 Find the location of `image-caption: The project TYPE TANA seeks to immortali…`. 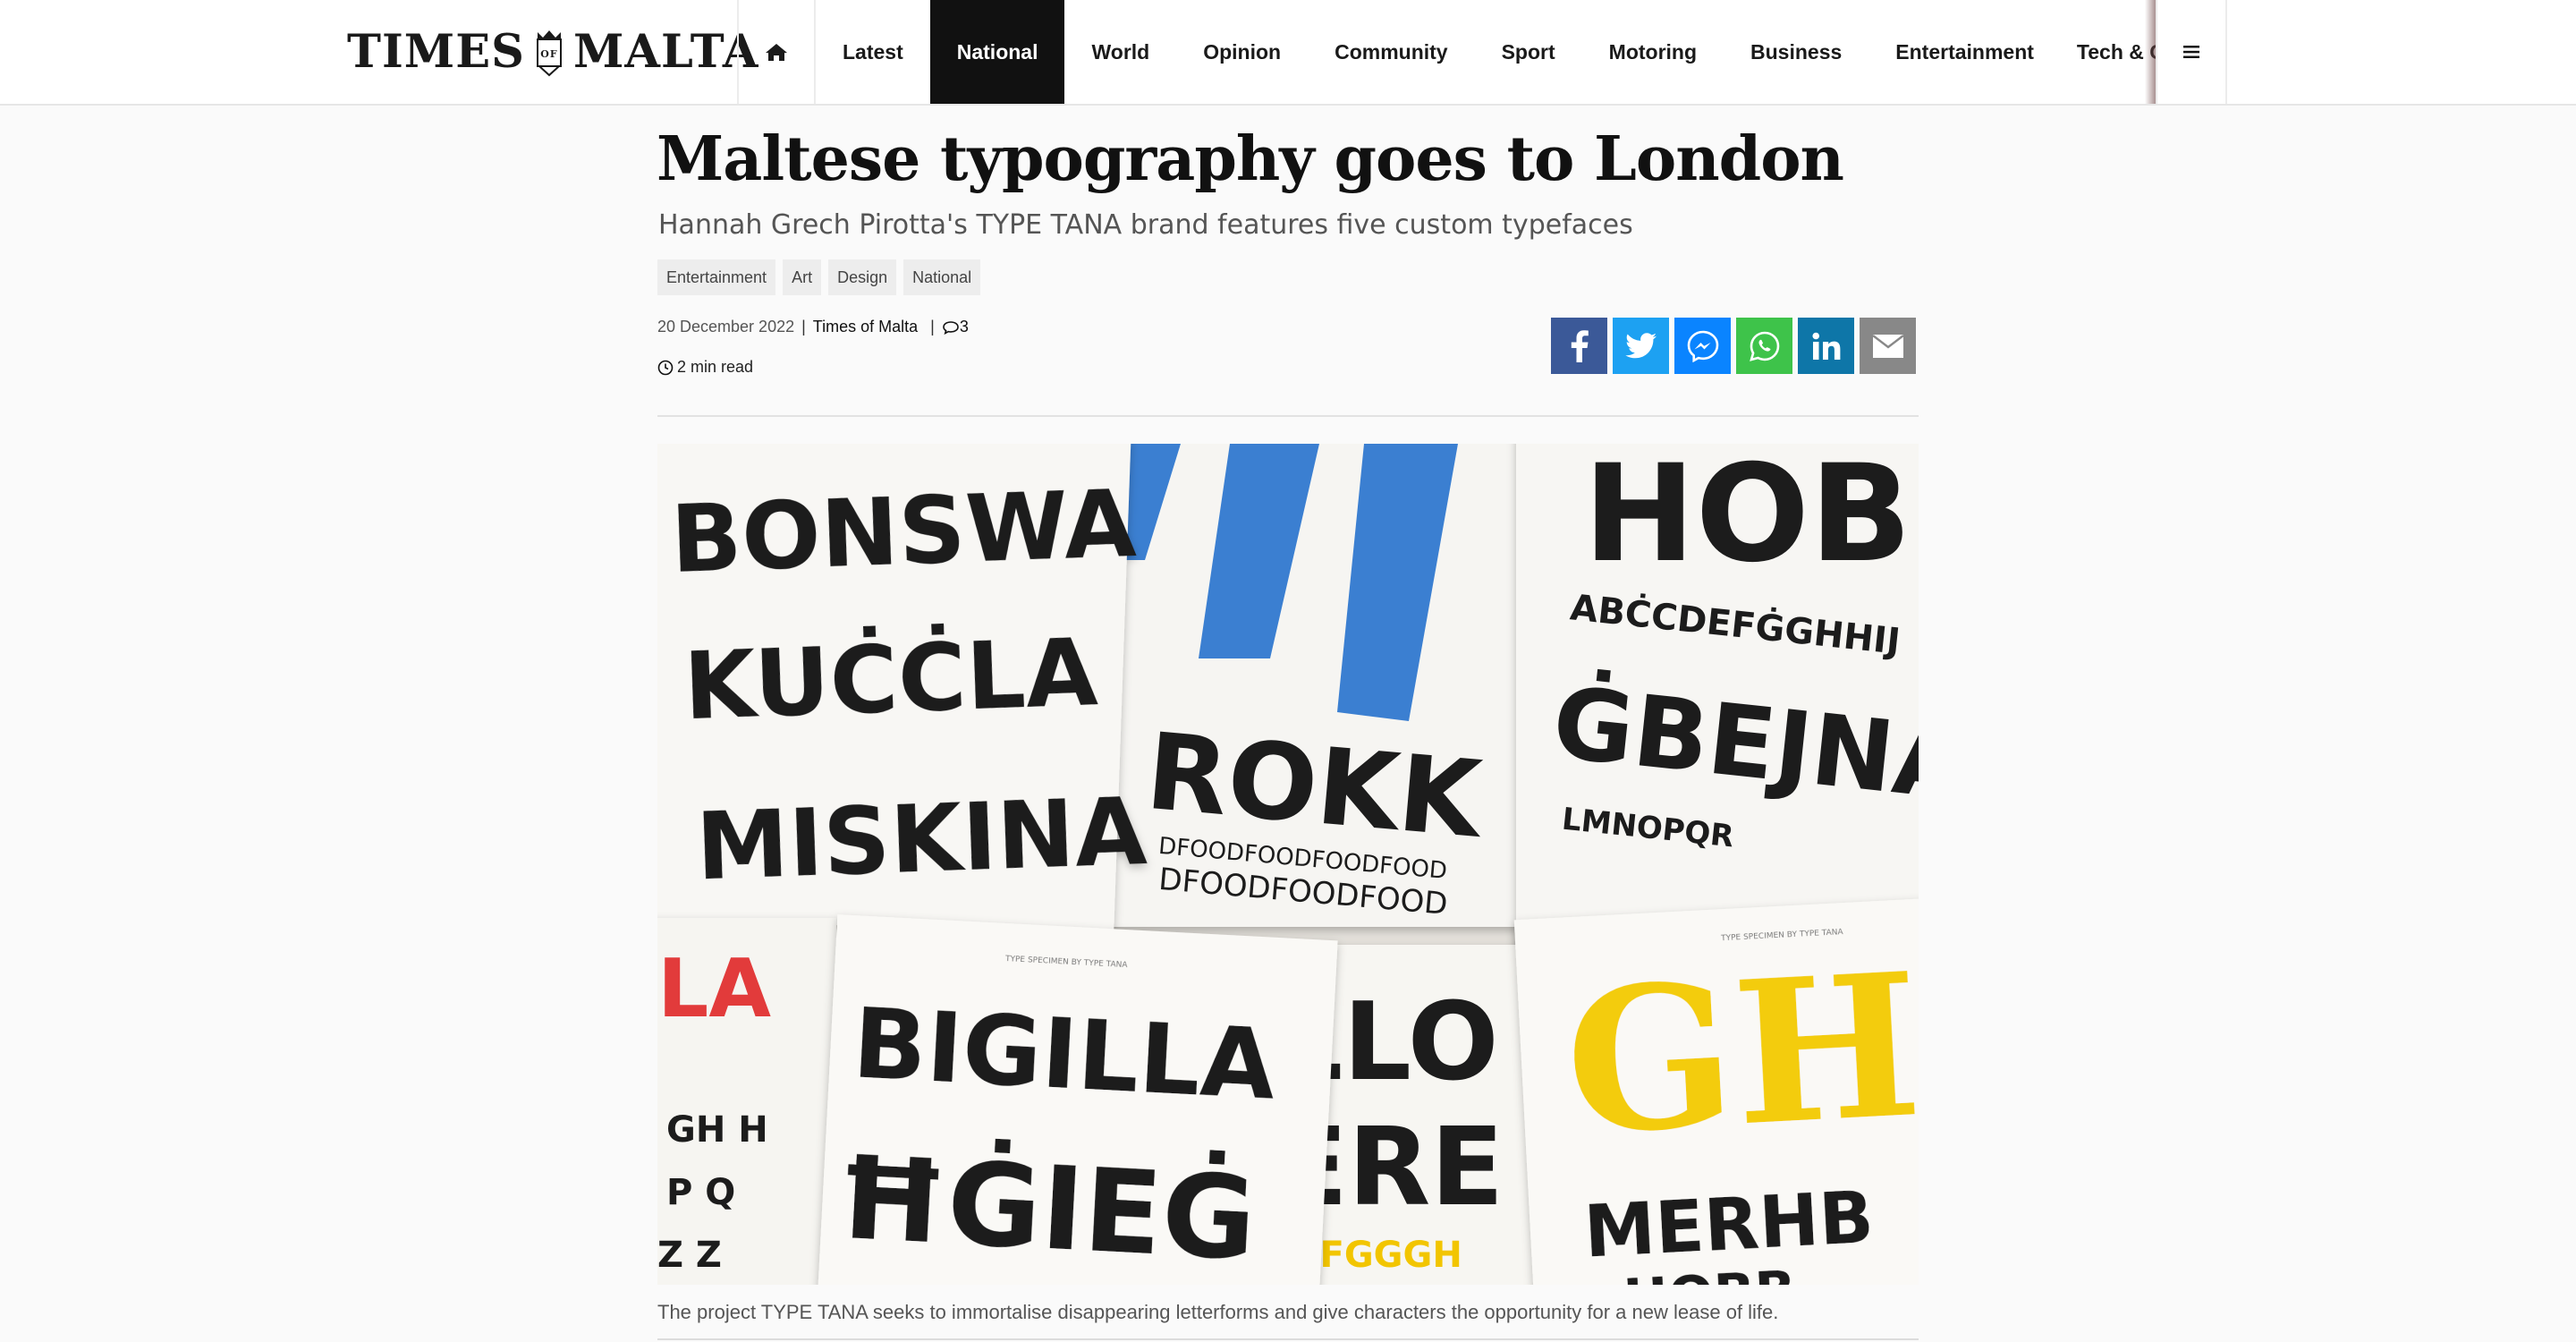

image-caption: The project TYPE TANA seeks to immortali… is located at coordinates (1218, 1312).